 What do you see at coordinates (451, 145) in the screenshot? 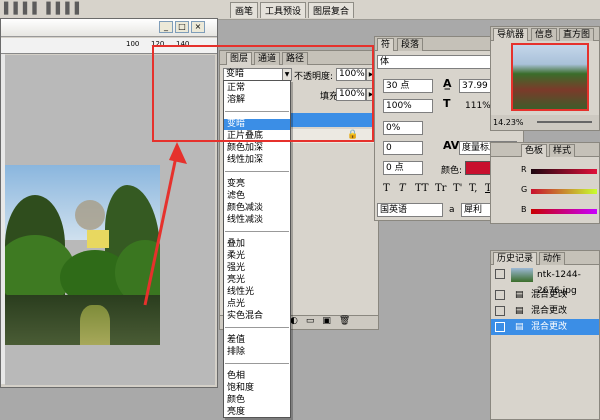
I see `kerning-icon: AV` at bounding box center [451, 145].